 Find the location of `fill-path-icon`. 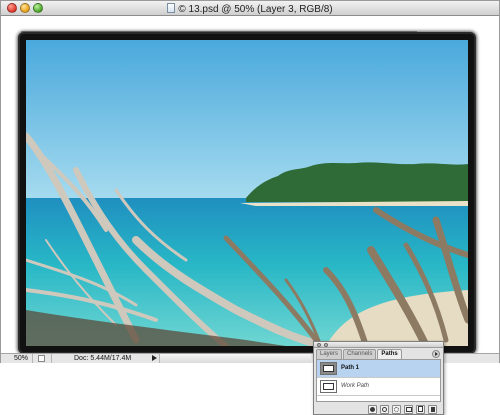

fill-path-icon is located at coordinates (372, 409).